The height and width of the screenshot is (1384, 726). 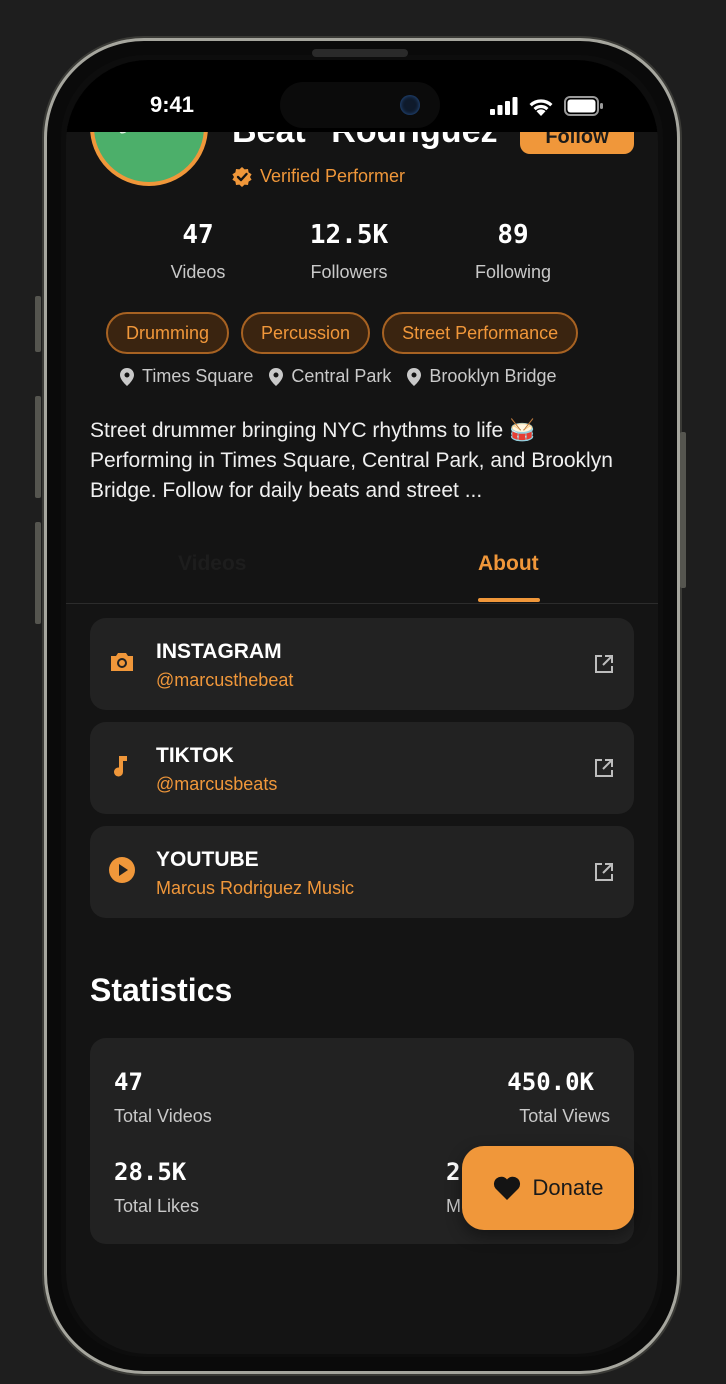 I want to click on dynamic-island, so click(x=360, y=105).